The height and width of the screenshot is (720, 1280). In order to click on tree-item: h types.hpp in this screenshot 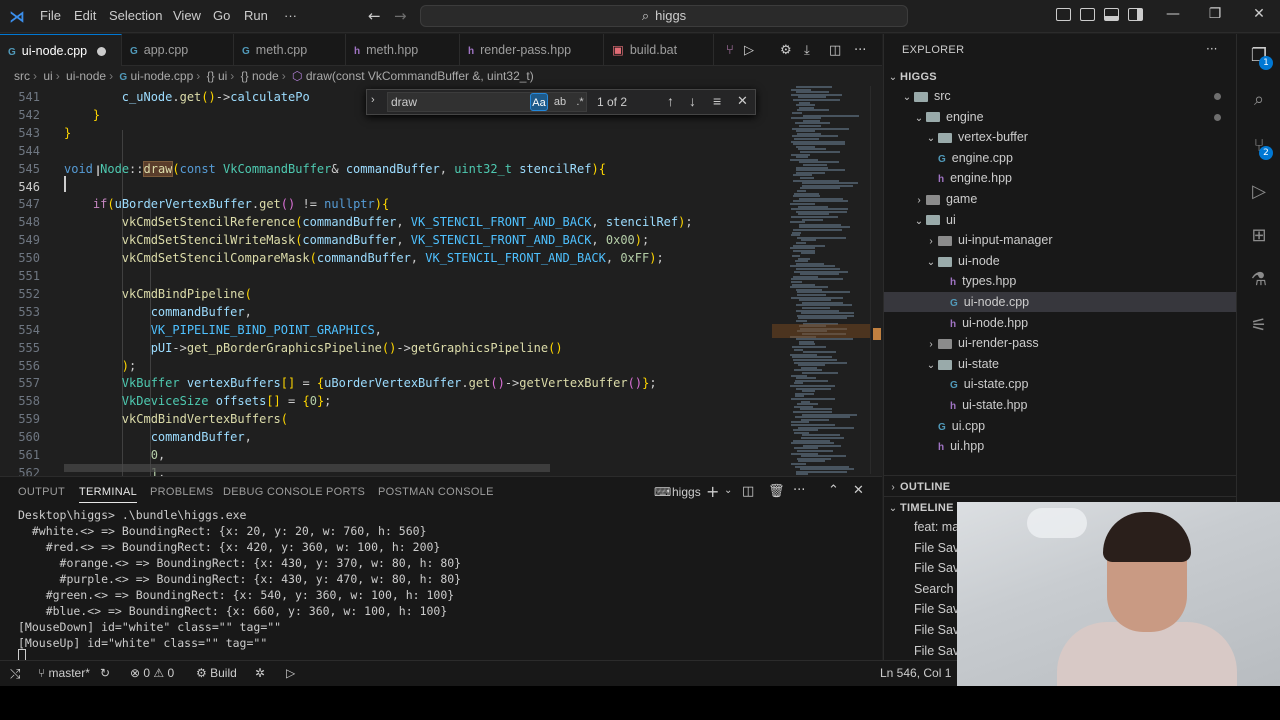, I will do `click(1060, 281)`.